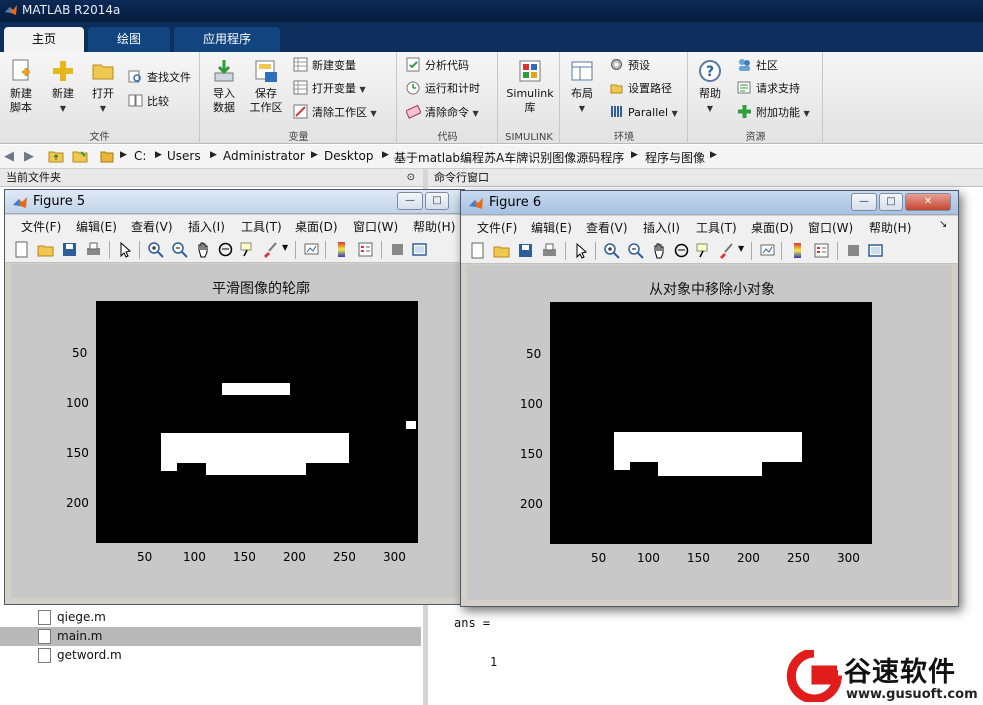 This screenshot has width=983, height=705. What do you see at coordinates (640, 89) in the screenshot?
I see `set-path-button: 设置路径` at bounding box center [640, 89].